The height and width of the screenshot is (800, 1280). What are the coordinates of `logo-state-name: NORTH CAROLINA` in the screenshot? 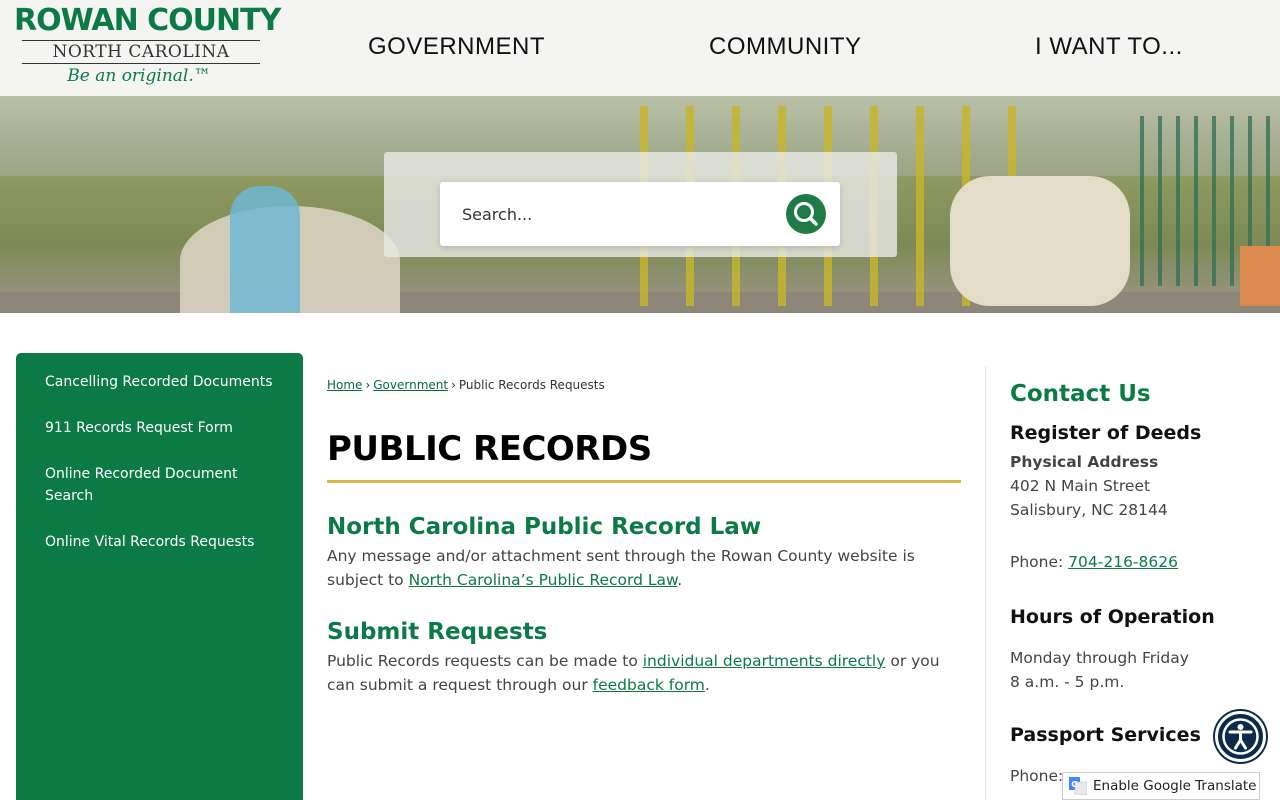 It's located at (141, 52).